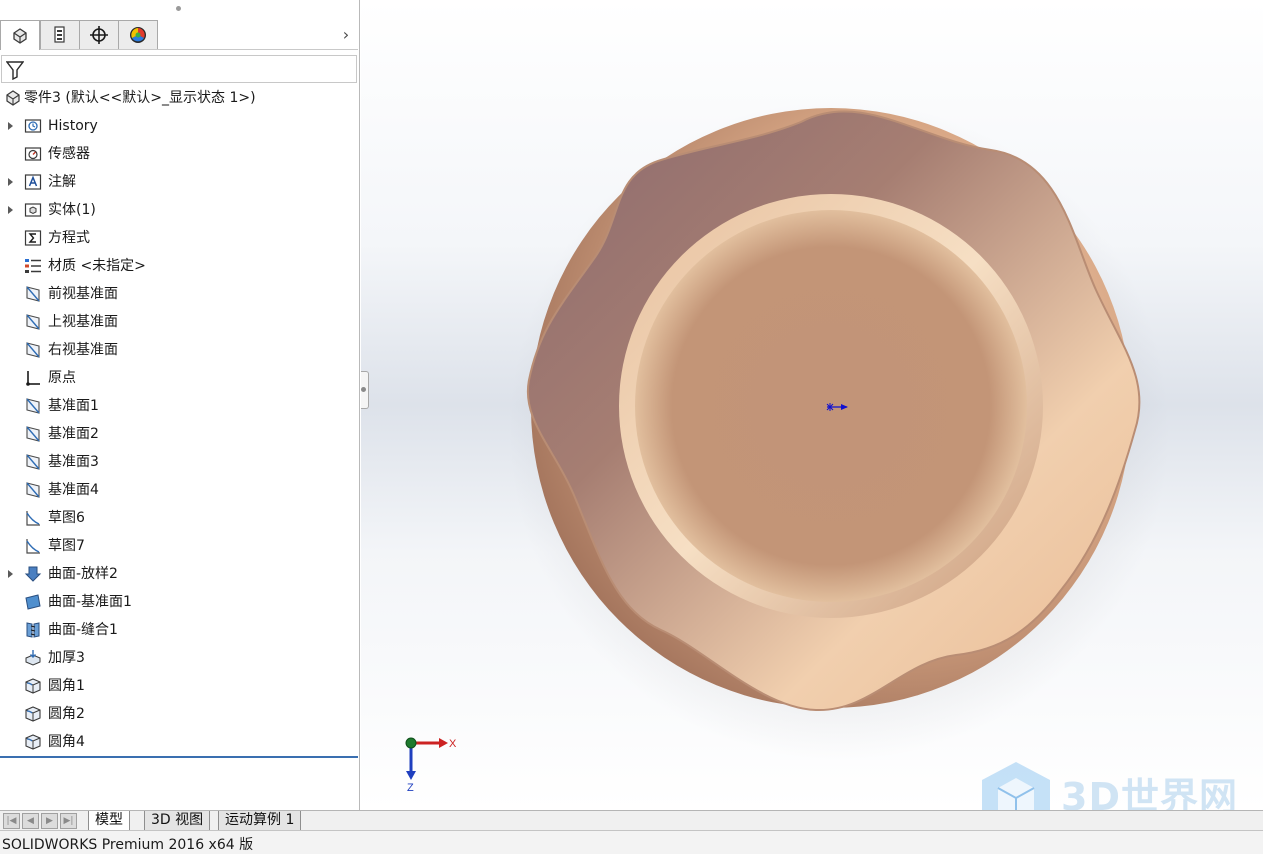 This screenshot has width=1263, height=854. I want to click on tree-item-plane2: 基准面2, so click(179, 434).